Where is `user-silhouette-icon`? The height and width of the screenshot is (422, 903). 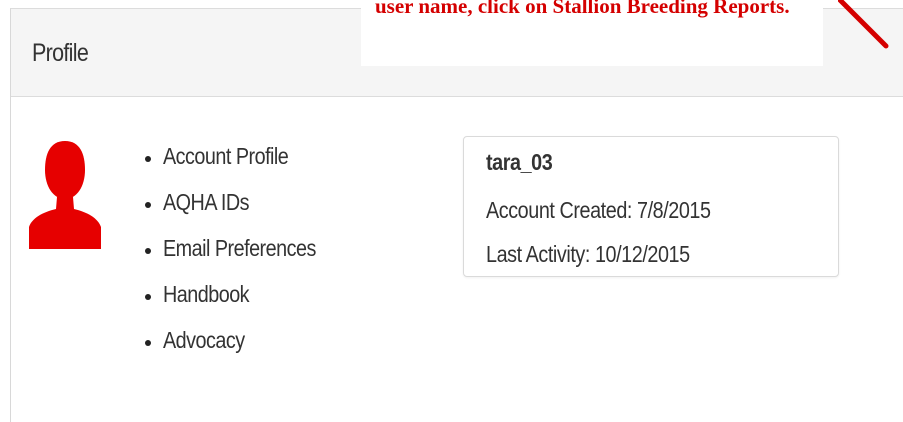 user-silhouette-icon is located at coordinates (65, 195).